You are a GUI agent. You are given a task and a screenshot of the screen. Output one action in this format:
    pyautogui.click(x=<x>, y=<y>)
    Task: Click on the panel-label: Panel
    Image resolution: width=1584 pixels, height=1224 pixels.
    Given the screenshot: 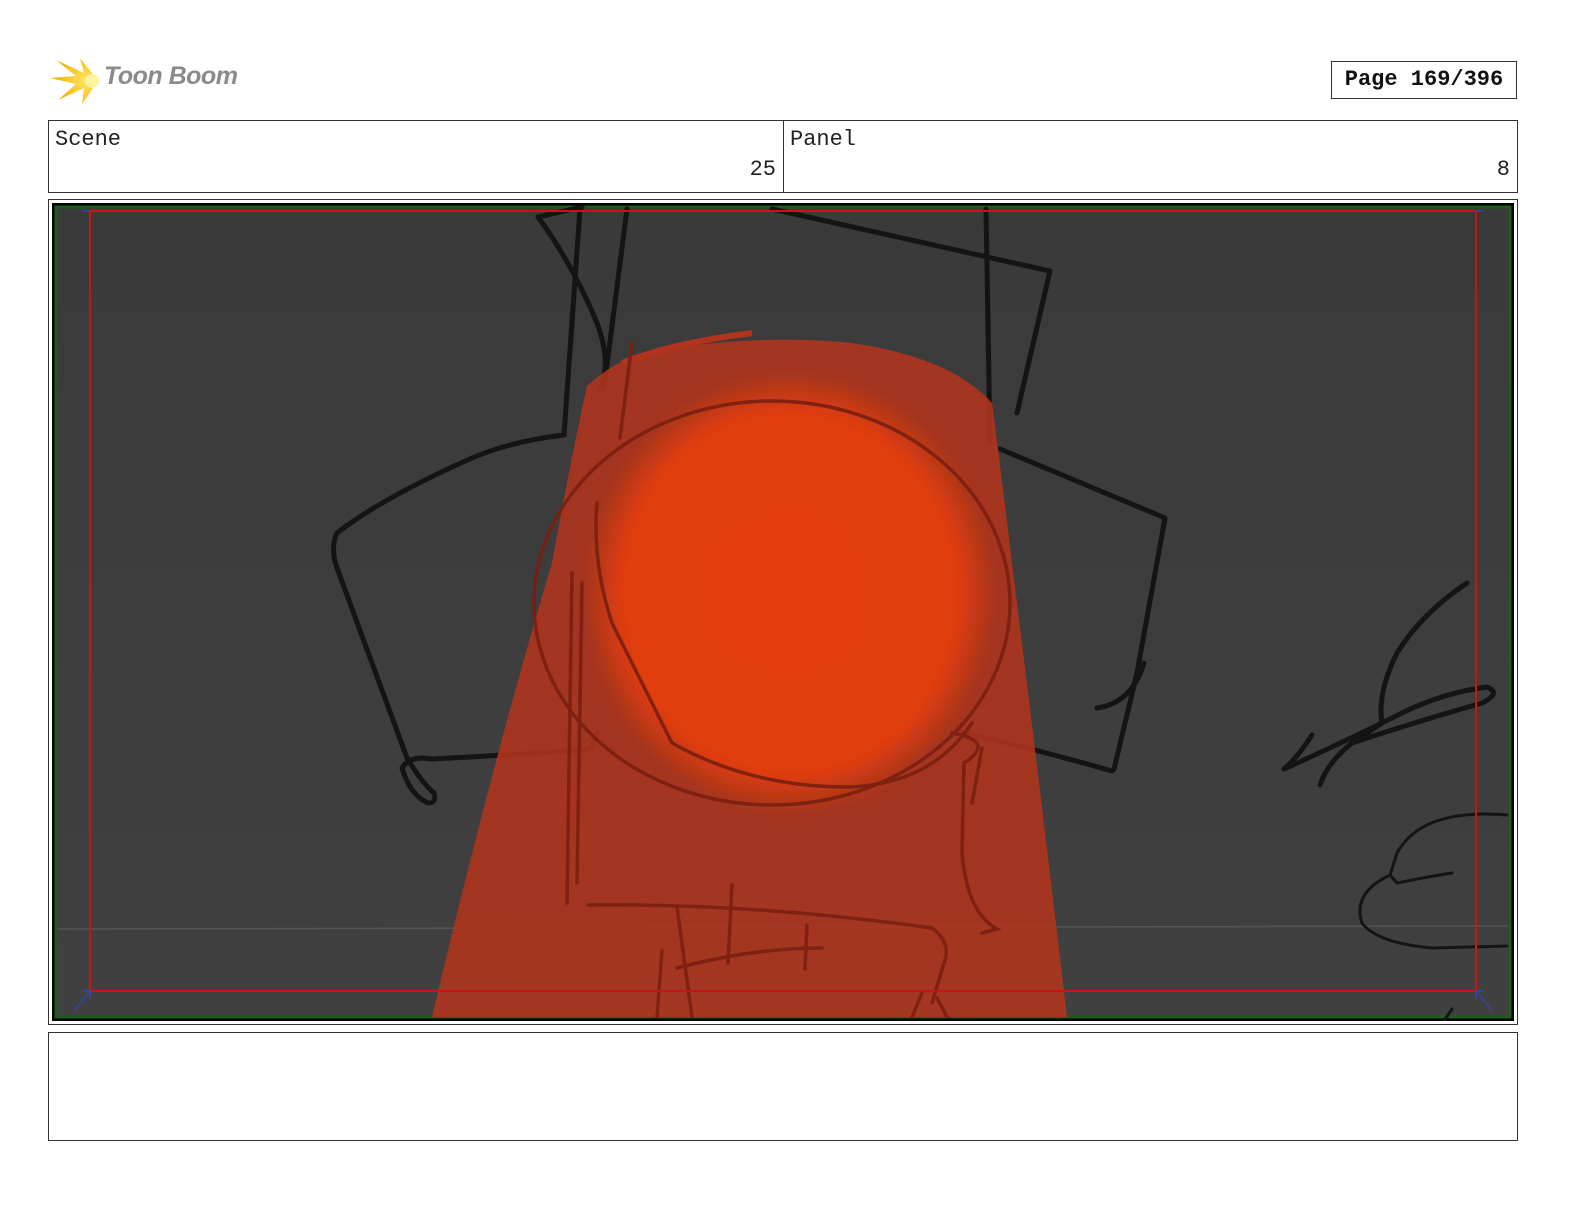 What is the action you would take?
    pyautogui.click(x=823, y=139)
    